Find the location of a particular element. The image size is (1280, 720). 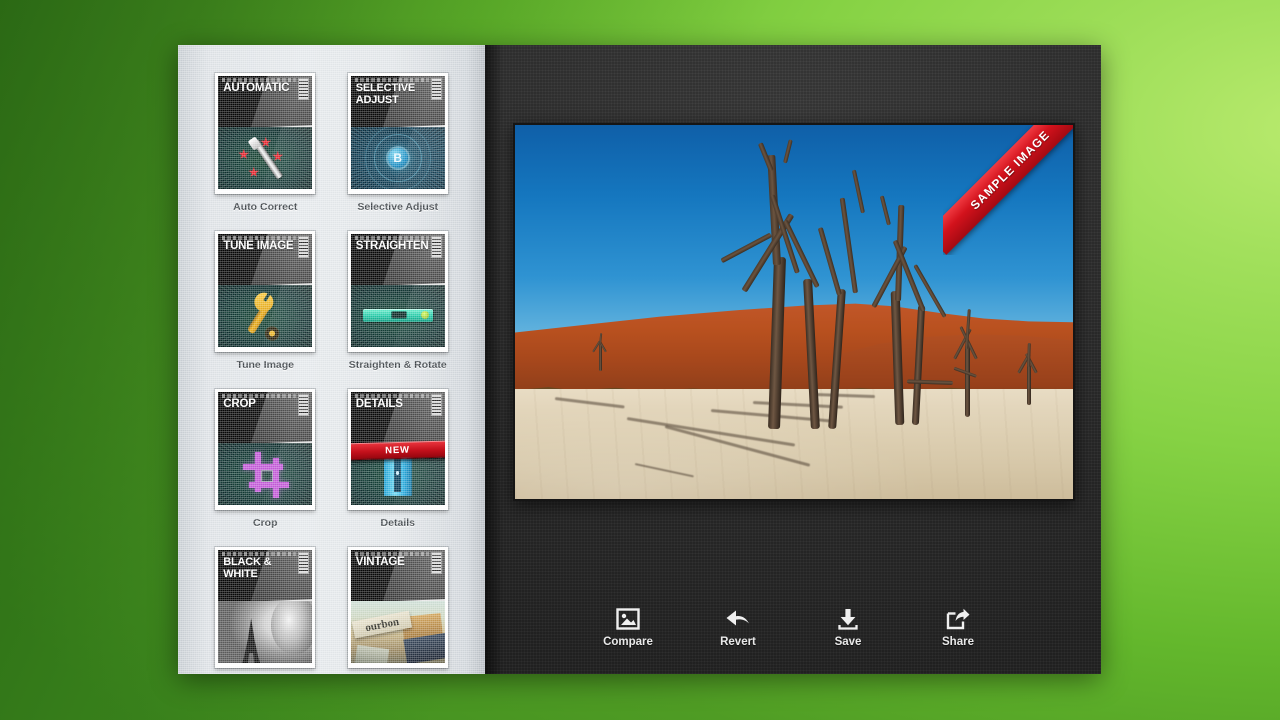

filter-card-header: BLACK & WHITE is located at coordinates (265, 576).